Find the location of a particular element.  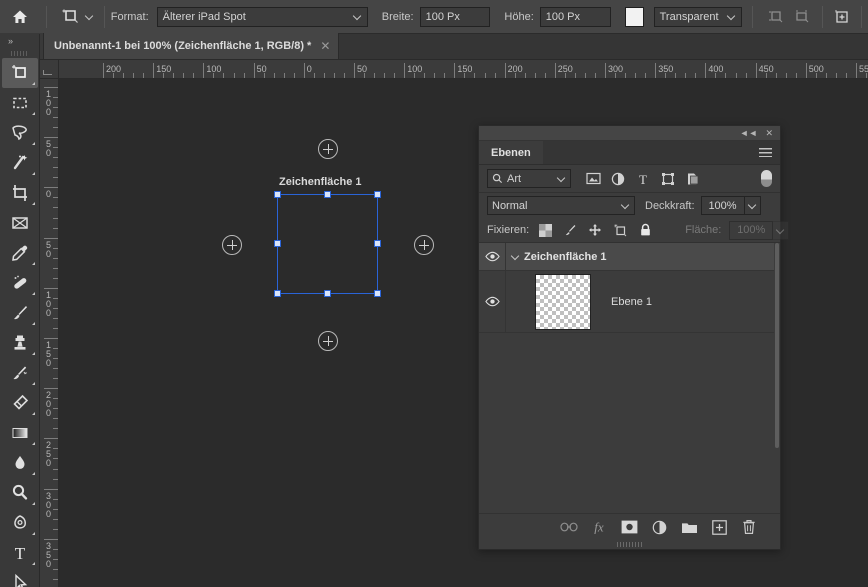

handle-middle-left is located at coordinates (277, 243).